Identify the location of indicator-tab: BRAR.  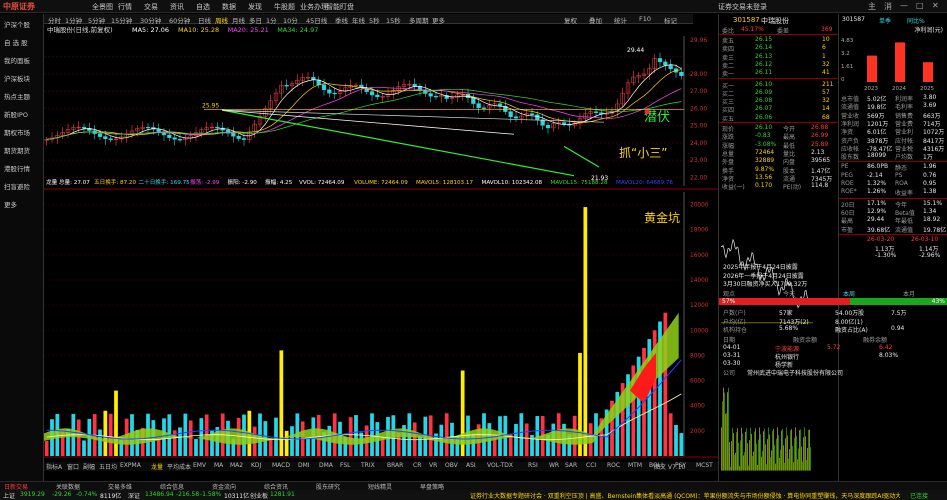
(395, 465).